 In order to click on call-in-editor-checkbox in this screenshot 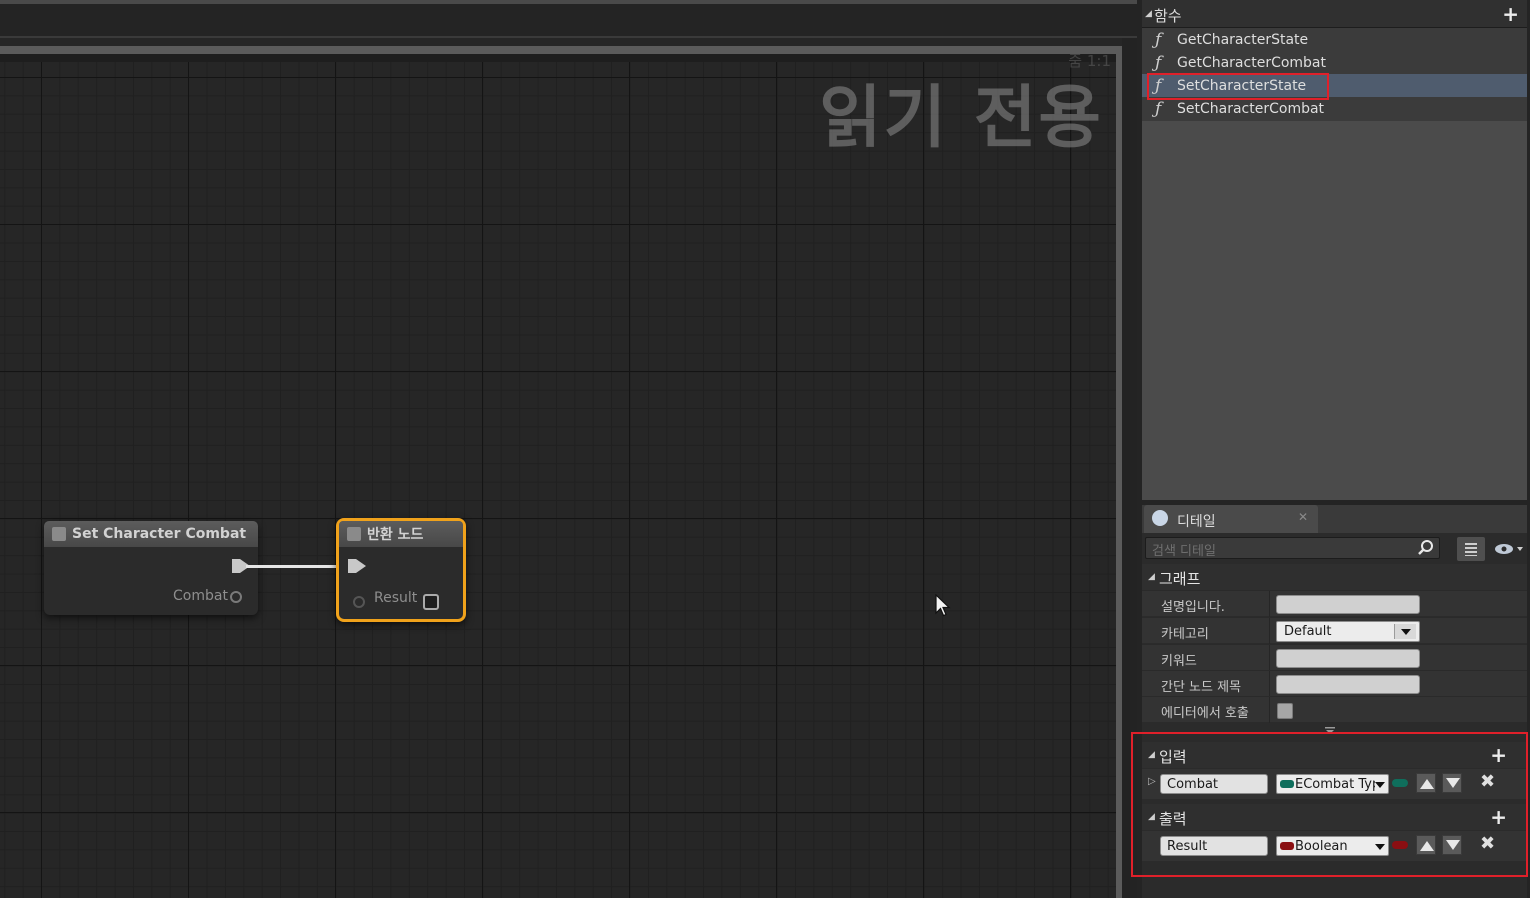, I will do `click(1285, 711)`.